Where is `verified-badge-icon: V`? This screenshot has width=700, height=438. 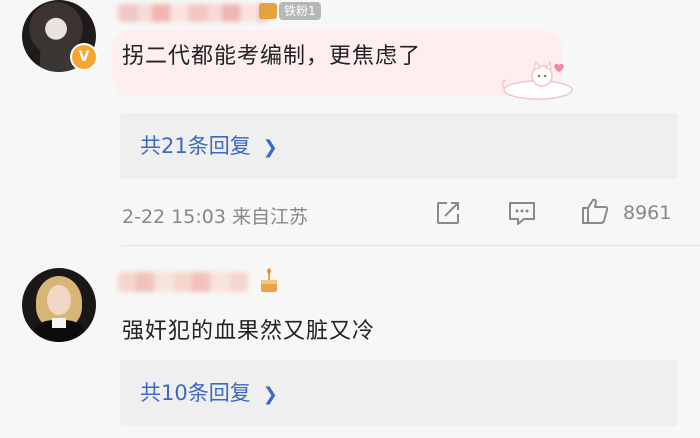
verified-badge-icon: V is located at coordinates (84, 57).